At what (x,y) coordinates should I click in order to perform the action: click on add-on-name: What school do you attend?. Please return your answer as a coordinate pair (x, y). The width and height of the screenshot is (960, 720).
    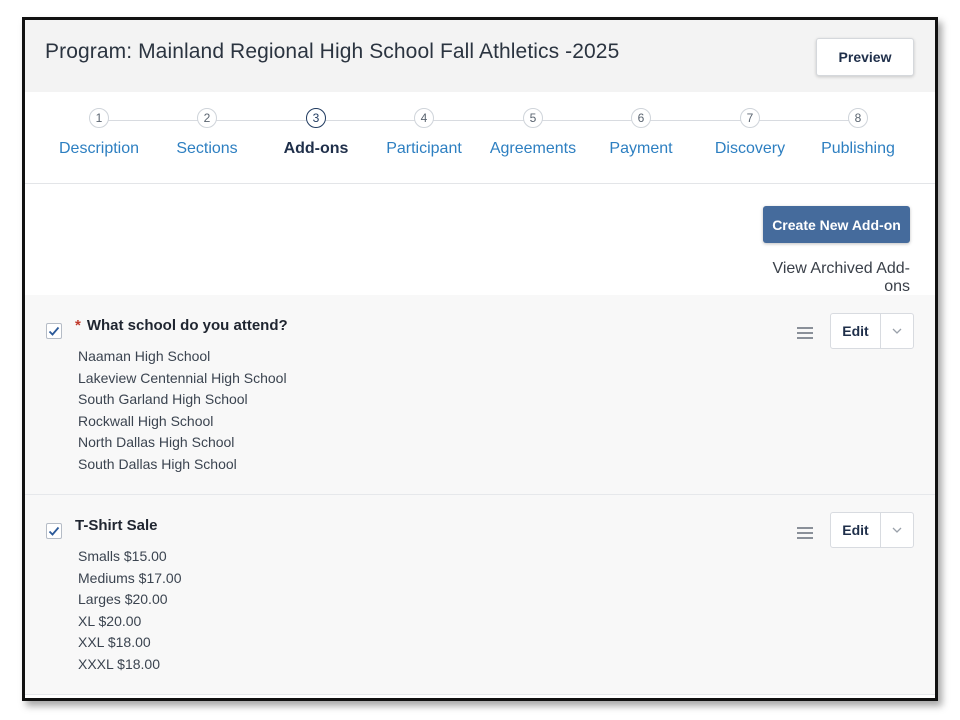
    Looking at the image, I should click on (187, 325).